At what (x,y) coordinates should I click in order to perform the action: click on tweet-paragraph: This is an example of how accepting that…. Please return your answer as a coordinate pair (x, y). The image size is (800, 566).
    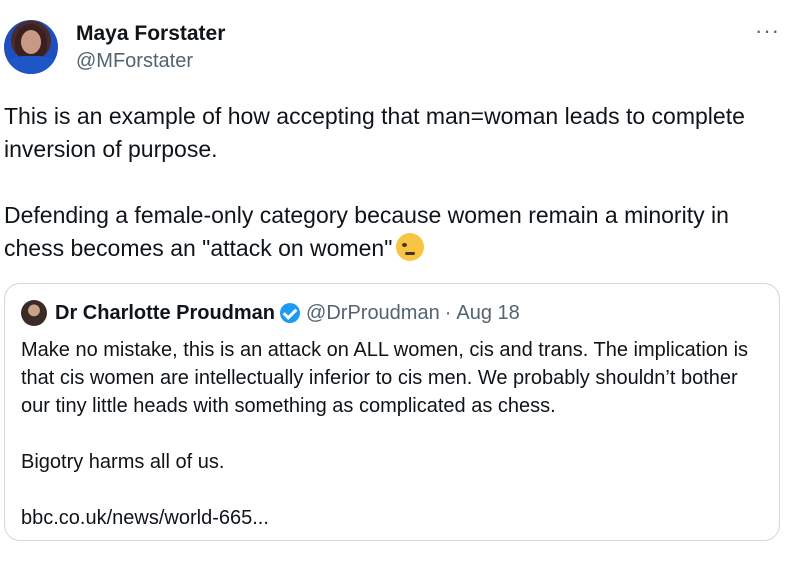
    Looking at the image, I should click on (374, 132).